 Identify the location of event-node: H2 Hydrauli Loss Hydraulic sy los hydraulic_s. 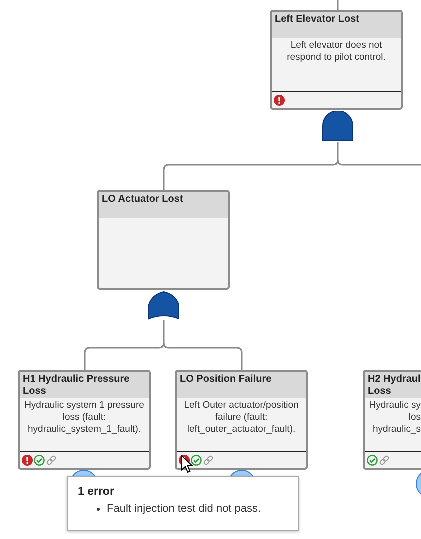
(392, 420).